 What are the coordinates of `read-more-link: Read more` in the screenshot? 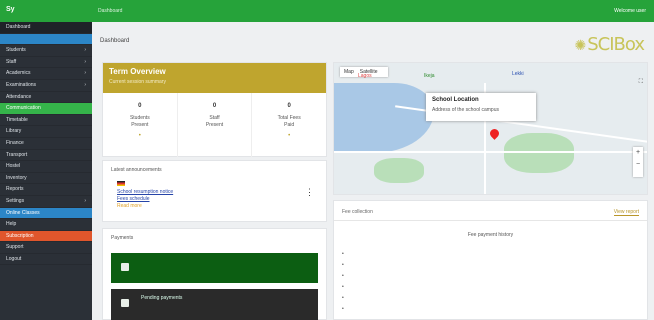 It's located at (129, 206).